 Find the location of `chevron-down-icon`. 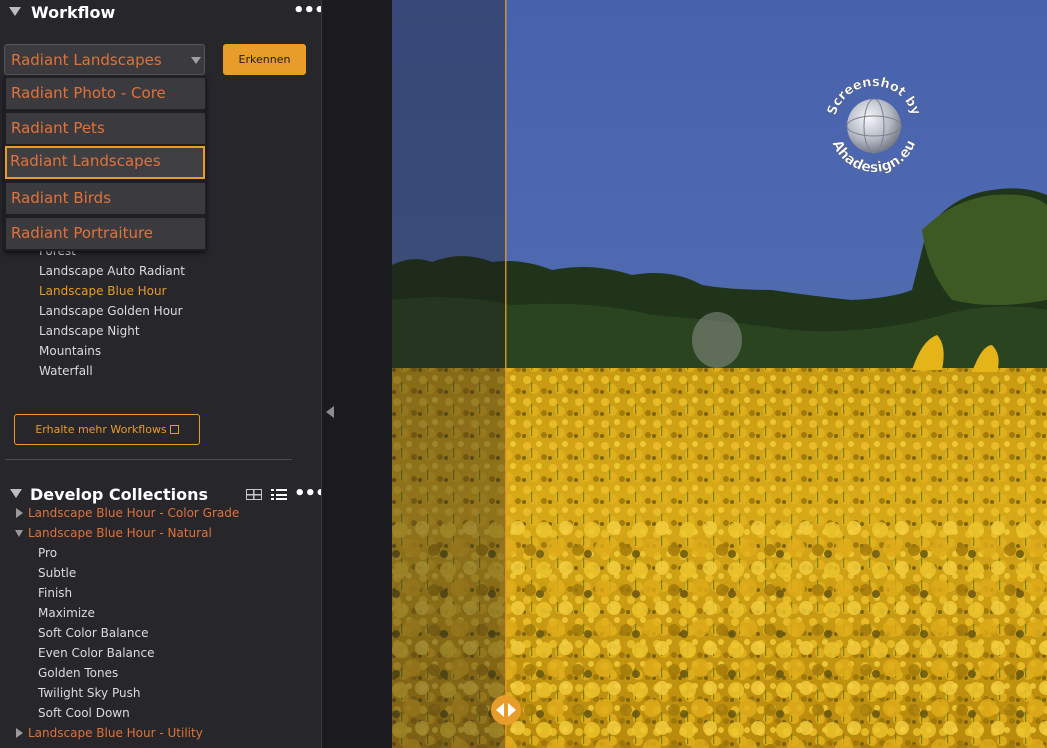

chevron-down-icon is located at coordinates (196, 60).